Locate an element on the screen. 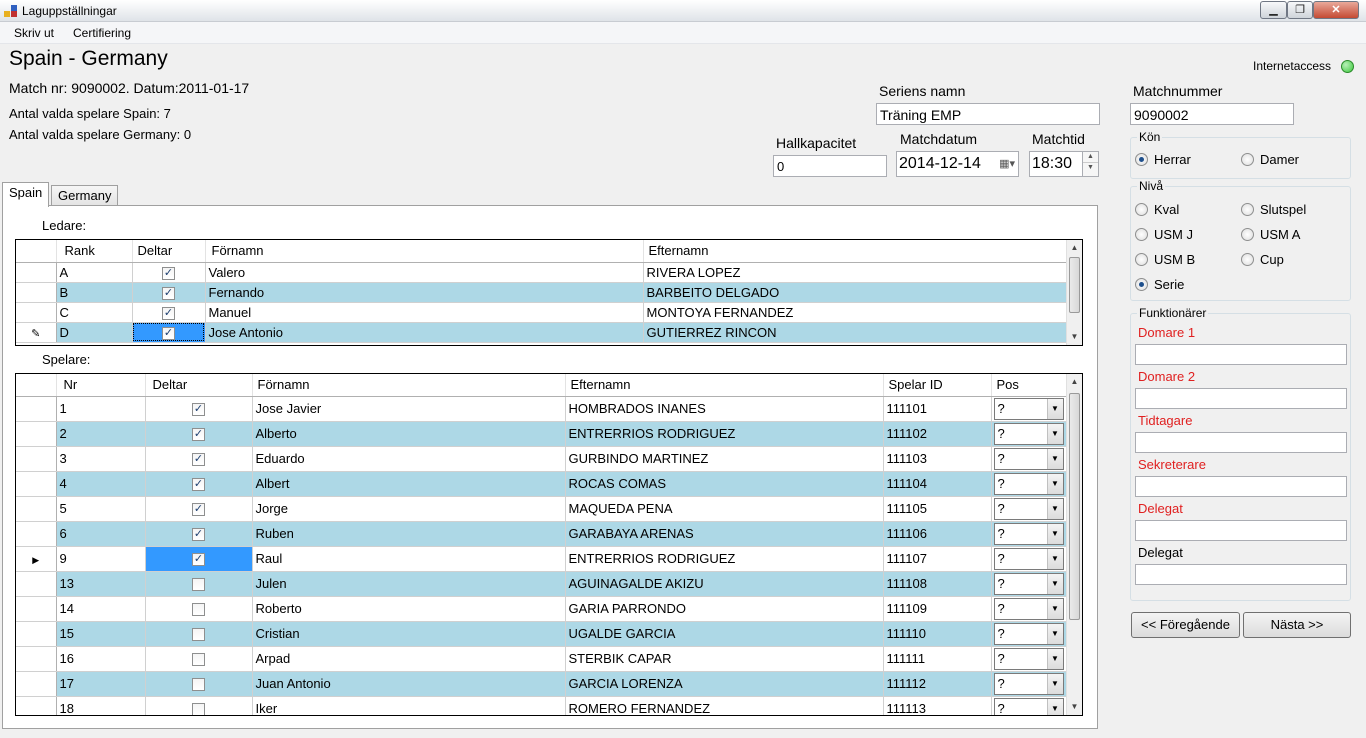 This screenshot has height=738, width=1366. table-row: 6 ✓ Ruben GARABAYA ARENAS 111106? ▼ is located at coordinates (541, 534).